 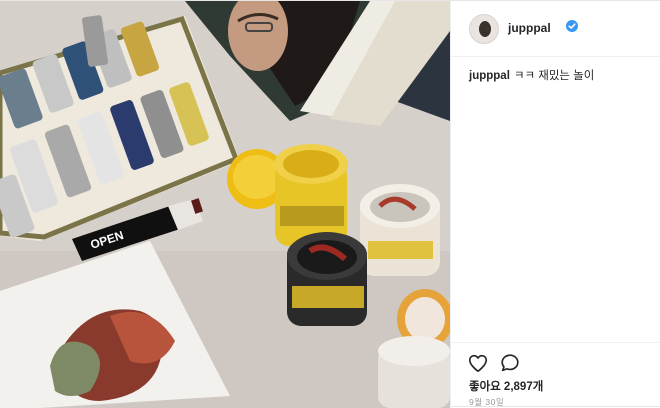 I want to click on avatar-image, so click(x=485, y=29).